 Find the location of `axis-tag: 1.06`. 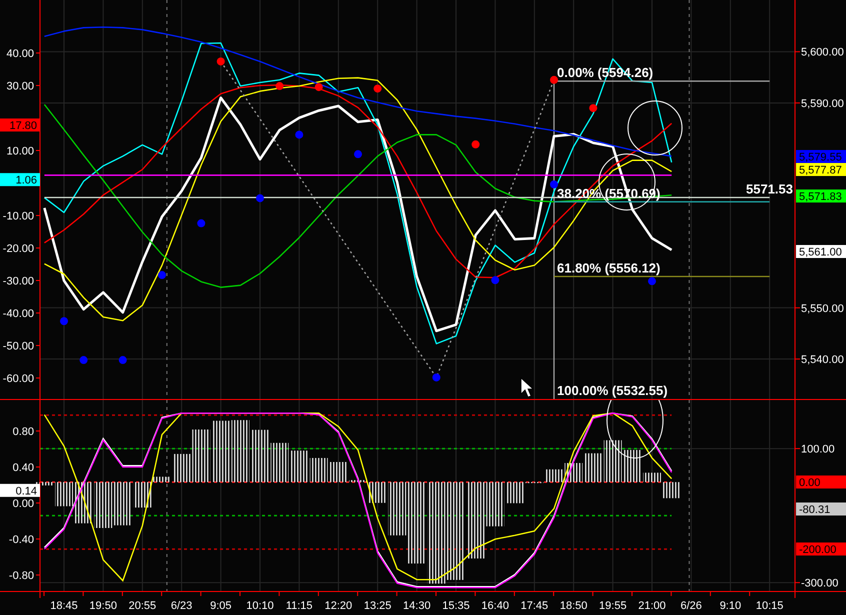

axis-tag: 1.06 is located at coordinates (20, 180).